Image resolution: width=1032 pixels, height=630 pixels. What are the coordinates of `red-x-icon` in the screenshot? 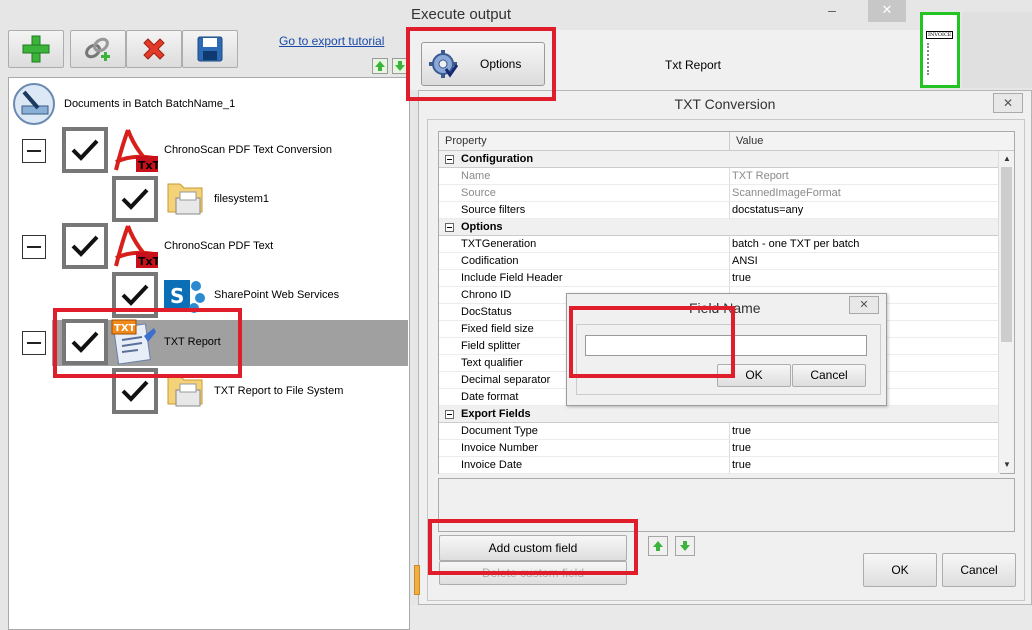 It's located at (154, 49).